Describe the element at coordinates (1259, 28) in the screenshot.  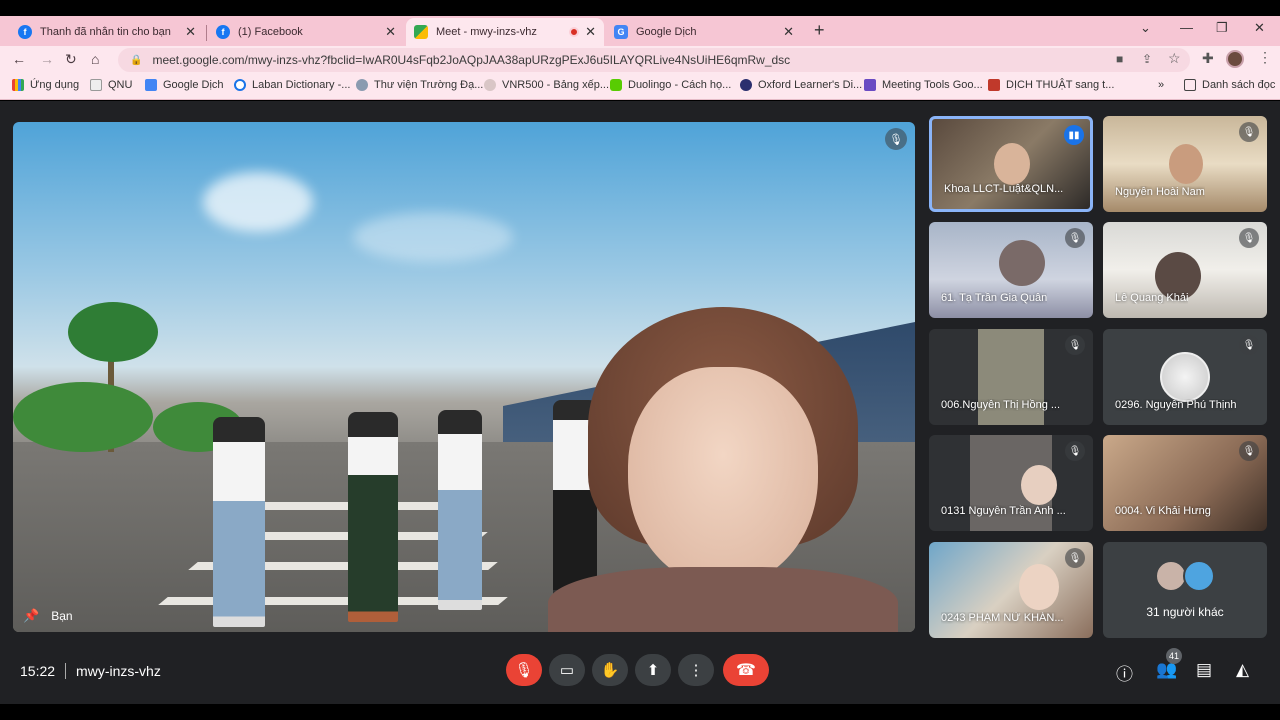
I see `window-close-icon: ✕` at that location.